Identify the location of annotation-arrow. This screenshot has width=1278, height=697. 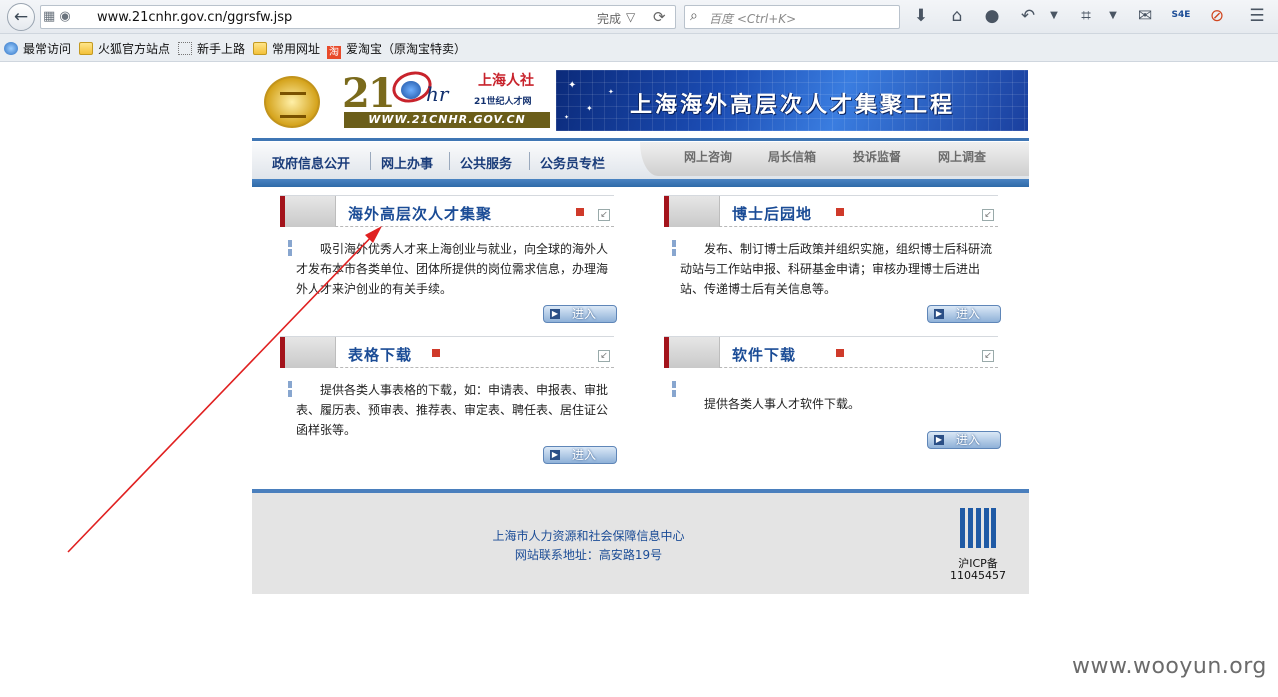
(224, 389).